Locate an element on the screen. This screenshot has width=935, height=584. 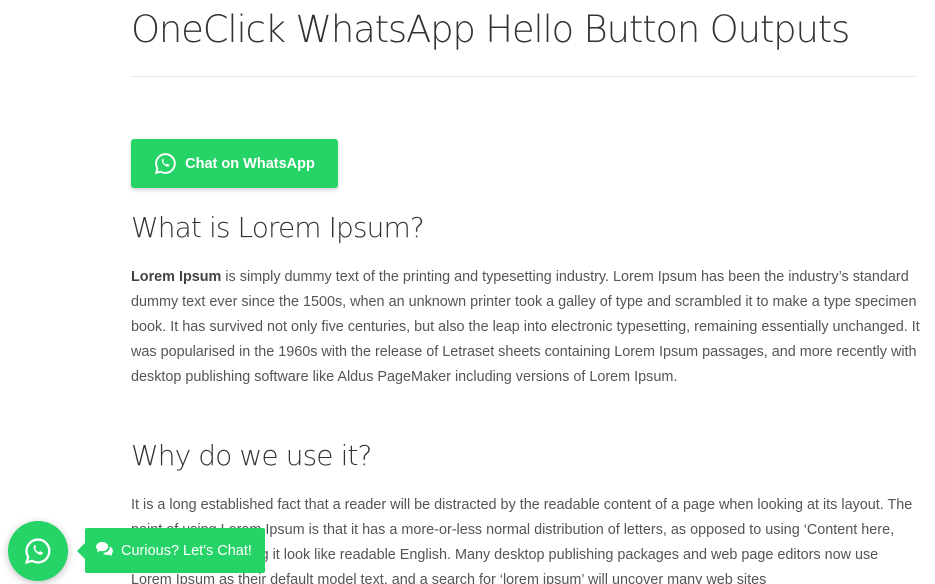
chat-prompt-bubble: Curious? Let's Chat! is located at coordinates (171, 550).